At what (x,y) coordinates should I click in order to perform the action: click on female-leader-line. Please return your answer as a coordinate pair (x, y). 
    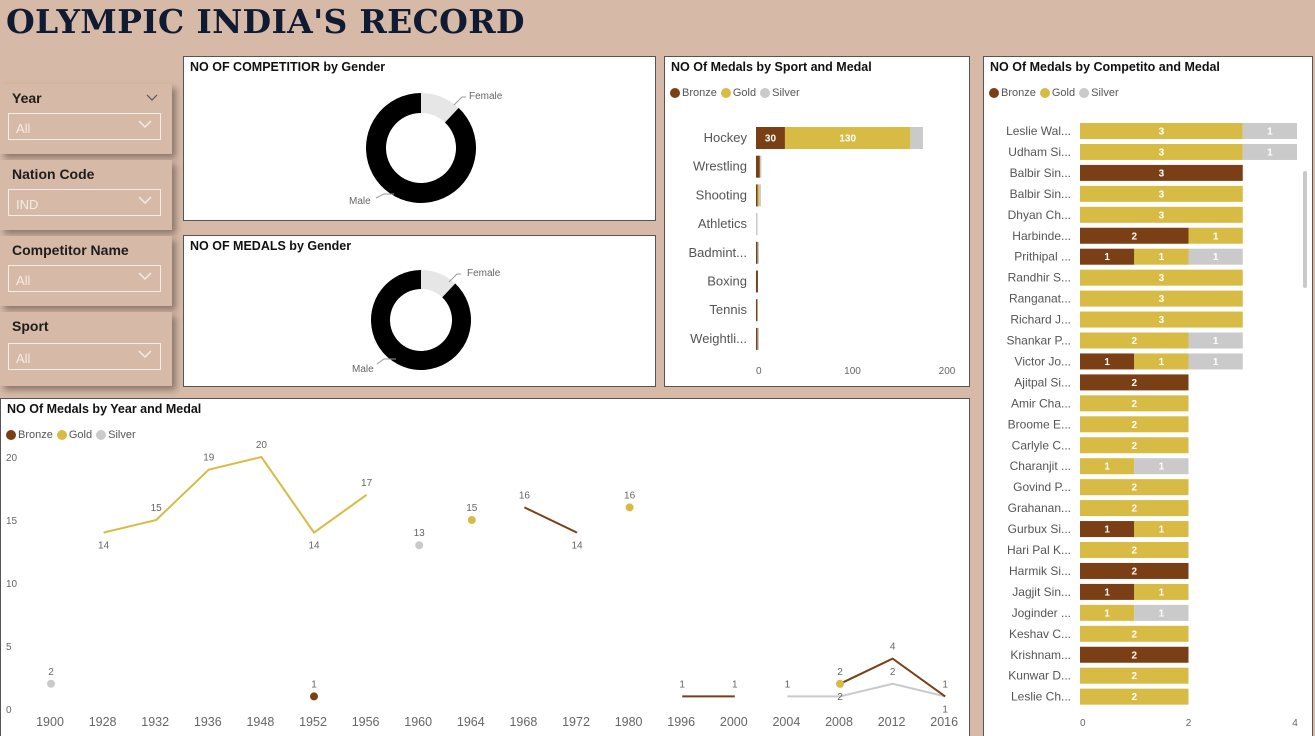
    Looking at the image, I should click on (459, 101).